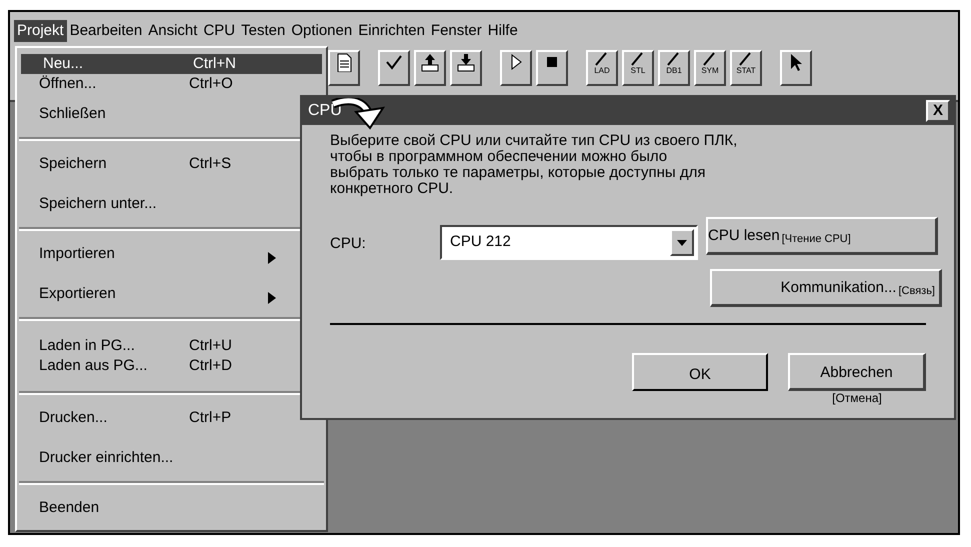 The image size is (971, 547). I want to click on menu-item: Importieren, so click(157, 254).